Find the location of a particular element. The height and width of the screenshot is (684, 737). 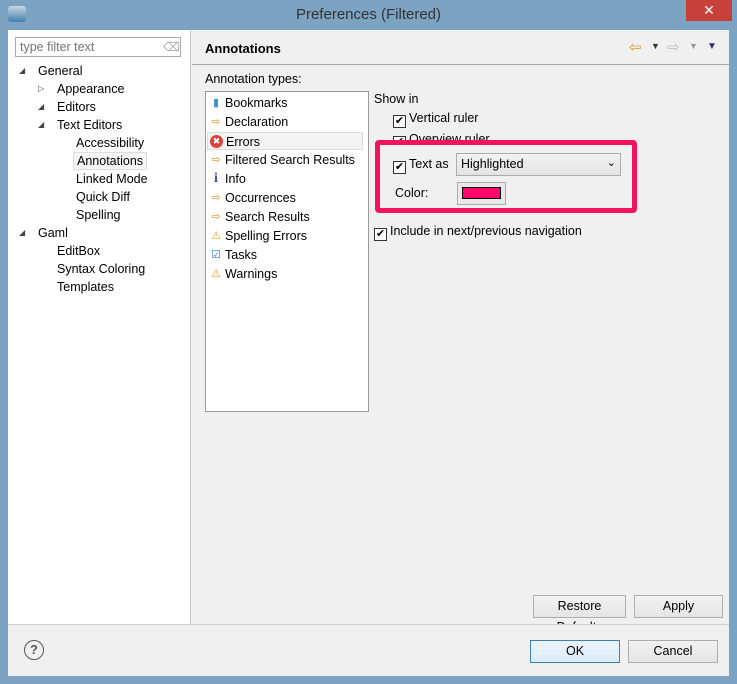

list-item: i Info is located at coordinates (285, 179).